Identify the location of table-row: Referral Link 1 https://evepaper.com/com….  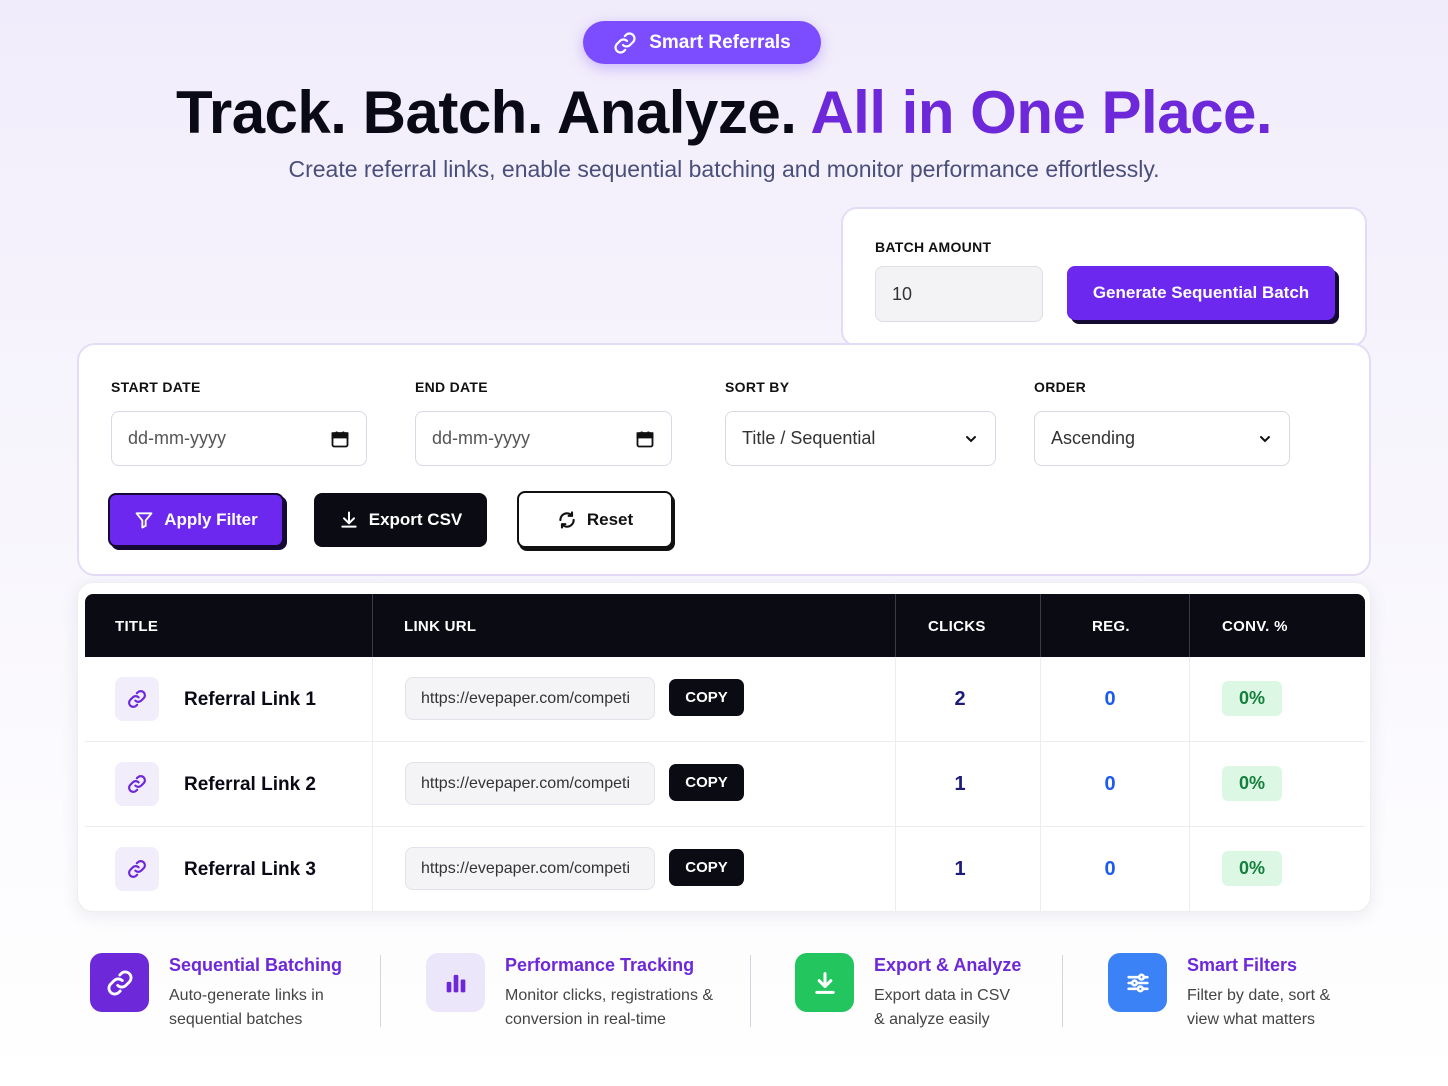
(725, 699).